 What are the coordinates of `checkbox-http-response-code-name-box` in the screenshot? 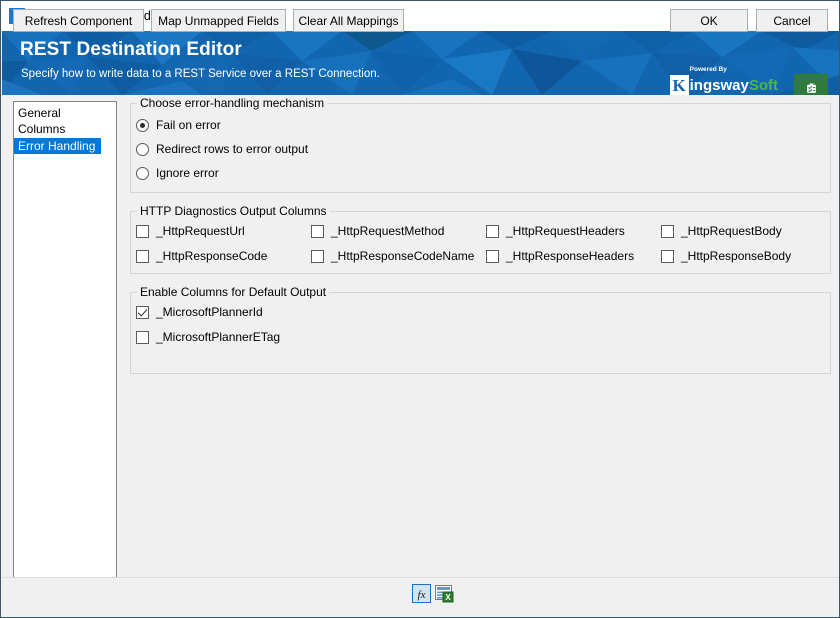 It's located at (317, 256).